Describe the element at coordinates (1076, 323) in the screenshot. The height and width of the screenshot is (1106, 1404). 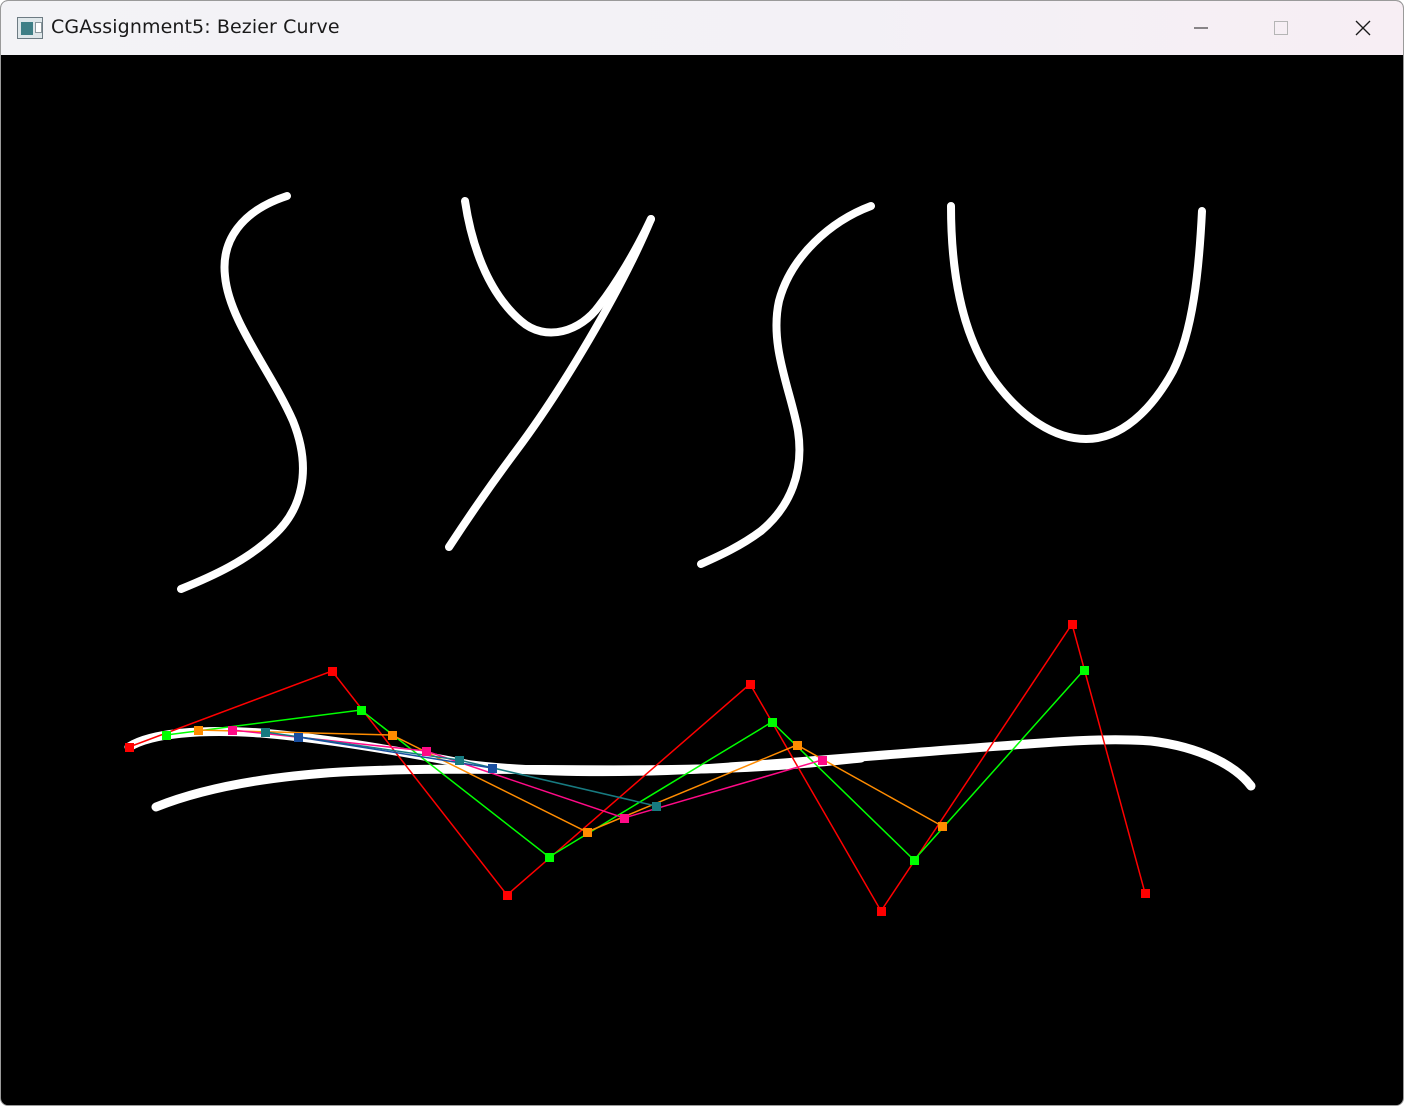
I see `handwritten-letter-u` at that location.